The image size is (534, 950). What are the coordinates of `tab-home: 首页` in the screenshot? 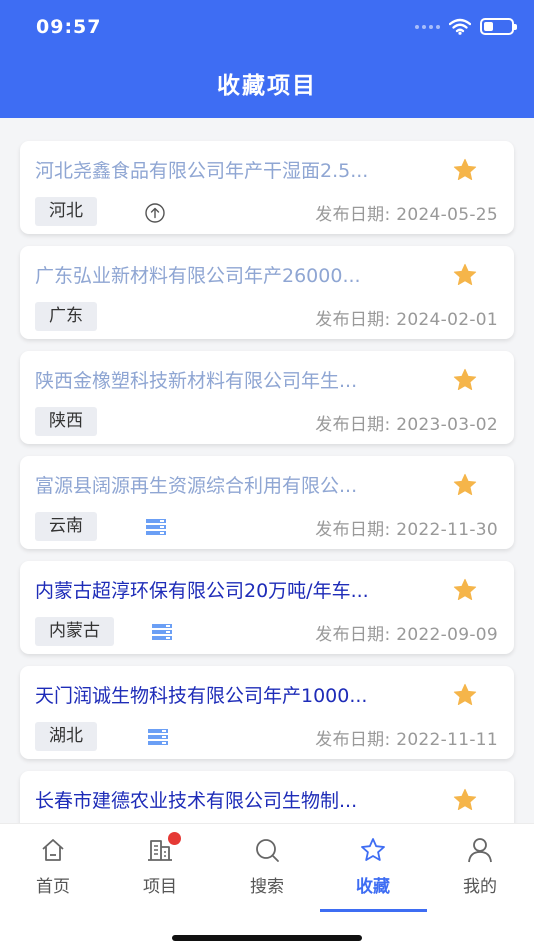 It's located at (53, 868).